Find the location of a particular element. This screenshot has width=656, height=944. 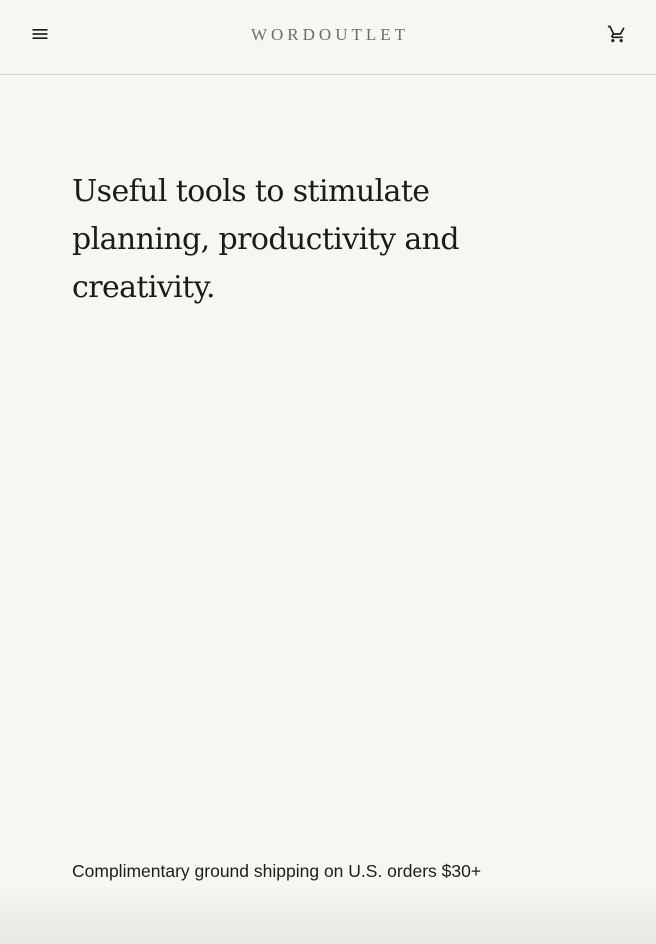

cart-icon is located at coordinates (617, 34).